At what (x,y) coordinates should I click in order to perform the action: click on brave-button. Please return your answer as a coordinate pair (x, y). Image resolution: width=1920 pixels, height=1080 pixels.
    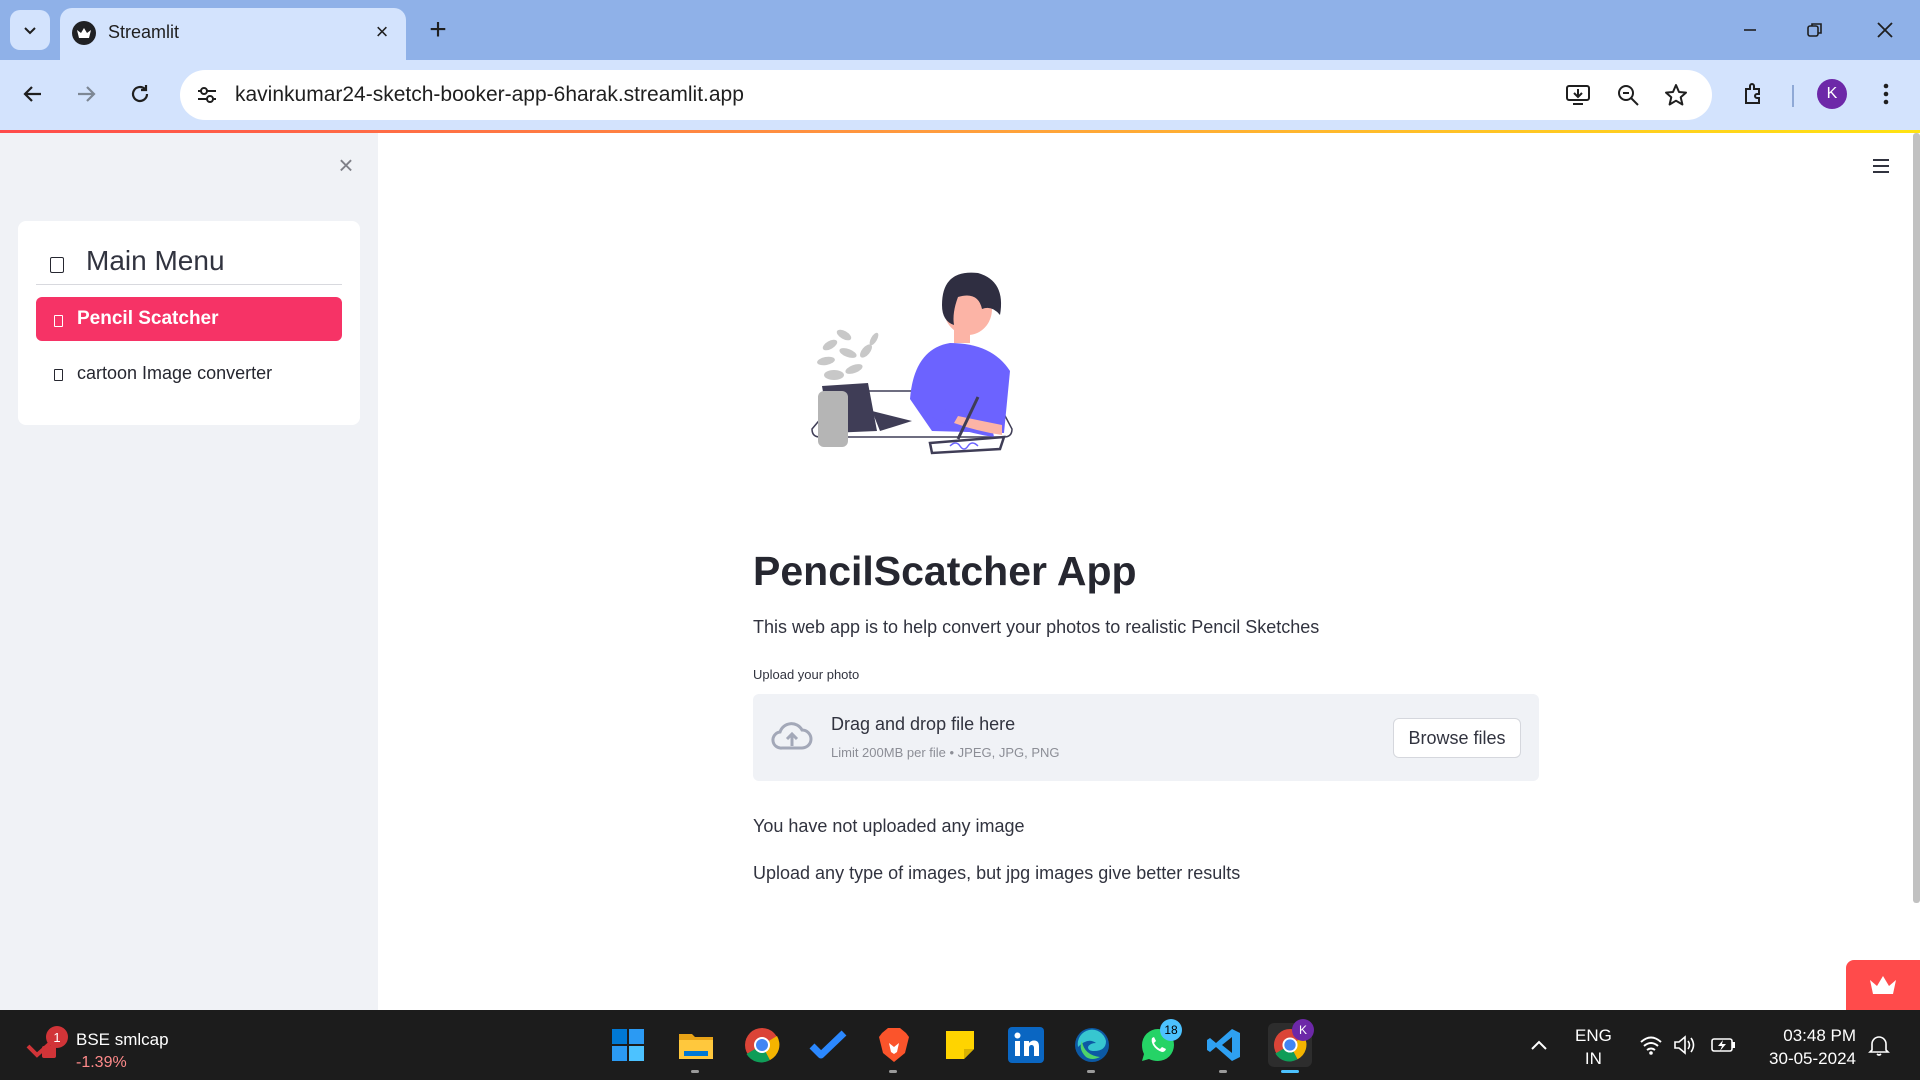
    Looking at the image, I should click on (894, 1048).